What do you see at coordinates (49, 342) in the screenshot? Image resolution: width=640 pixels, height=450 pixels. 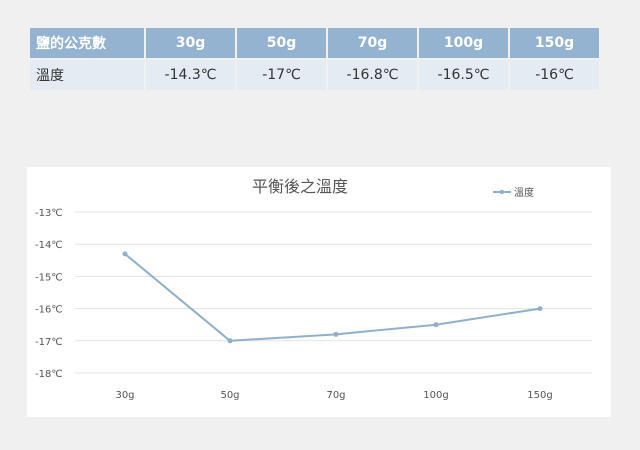 I see `y-tick-label: -17℃` at bounding box center [49, 342].